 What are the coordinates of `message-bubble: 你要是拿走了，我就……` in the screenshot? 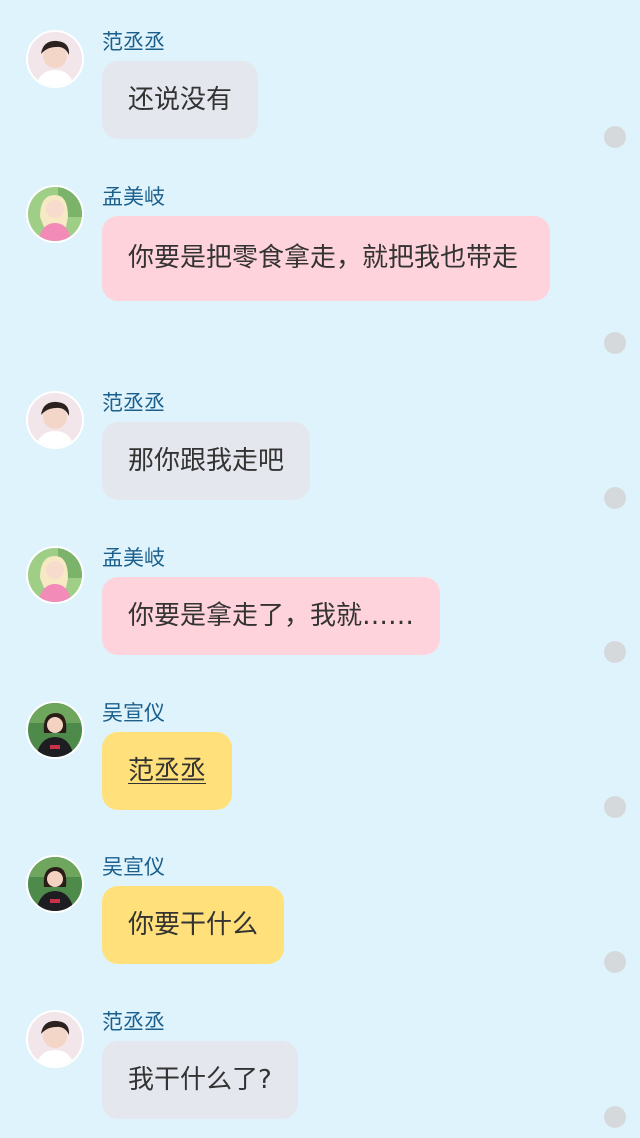 It's located at (271, 616).